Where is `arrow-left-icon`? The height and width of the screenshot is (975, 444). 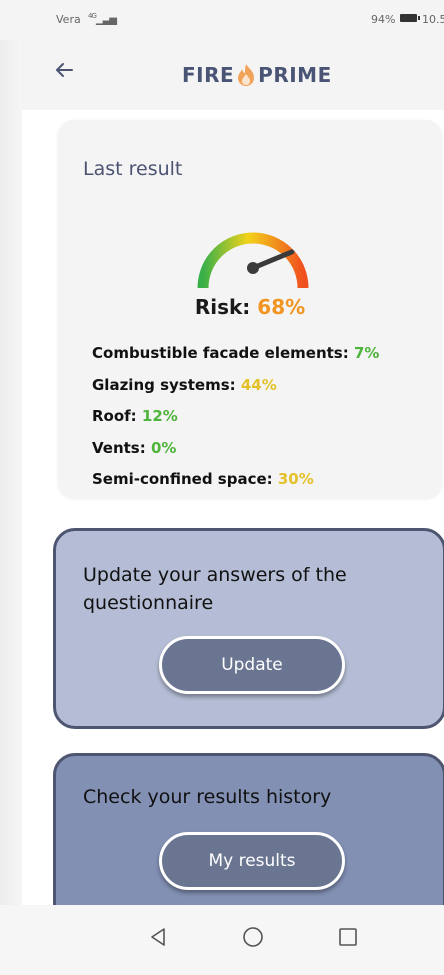 arrow-left-icon is located at coordinates (64, 70).